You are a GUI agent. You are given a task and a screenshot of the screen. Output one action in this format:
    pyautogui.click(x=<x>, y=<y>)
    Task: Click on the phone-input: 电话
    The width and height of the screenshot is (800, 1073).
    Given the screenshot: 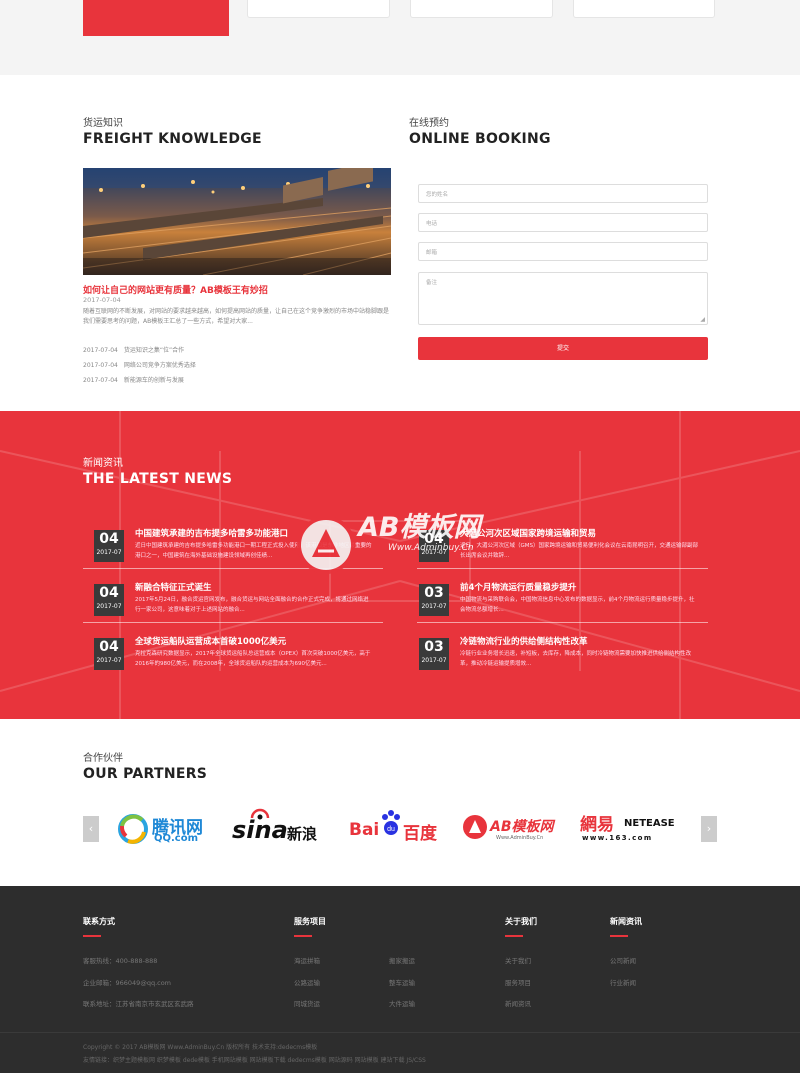 What is the action you would take?
    pyautogui.click(x=563, y=222)
    